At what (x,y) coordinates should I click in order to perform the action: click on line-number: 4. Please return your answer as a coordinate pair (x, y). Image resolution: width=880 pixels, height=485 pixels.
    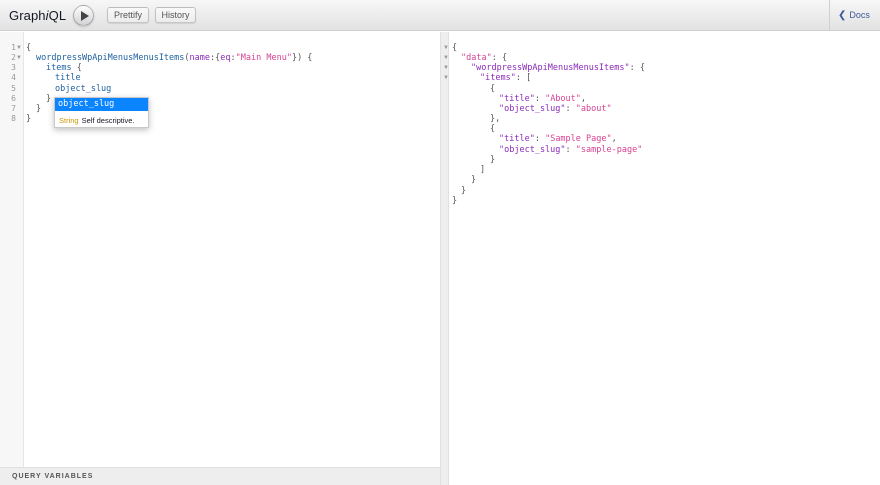
    Looking at the image, I should click on (13, 77).